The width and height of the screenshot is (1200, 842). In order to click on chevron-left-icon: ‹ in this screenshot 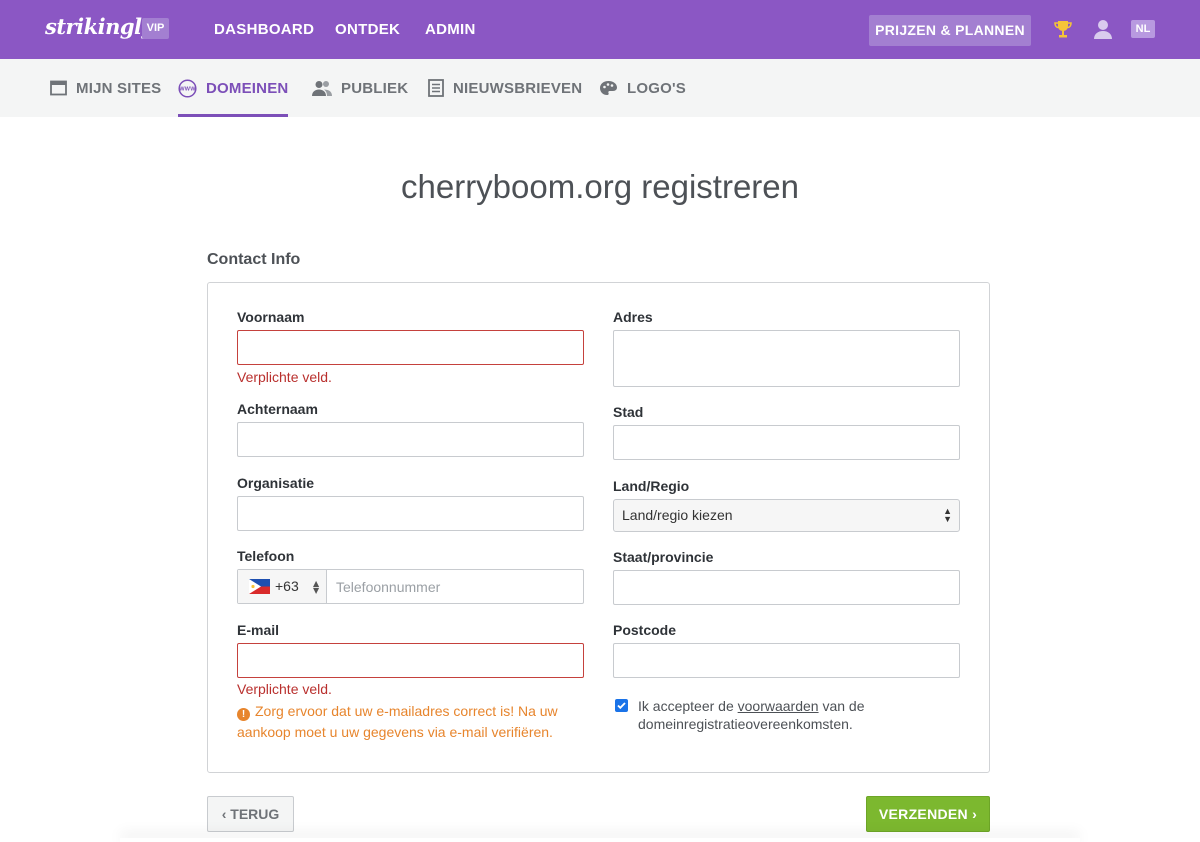, I will do `click(226, 814)`.